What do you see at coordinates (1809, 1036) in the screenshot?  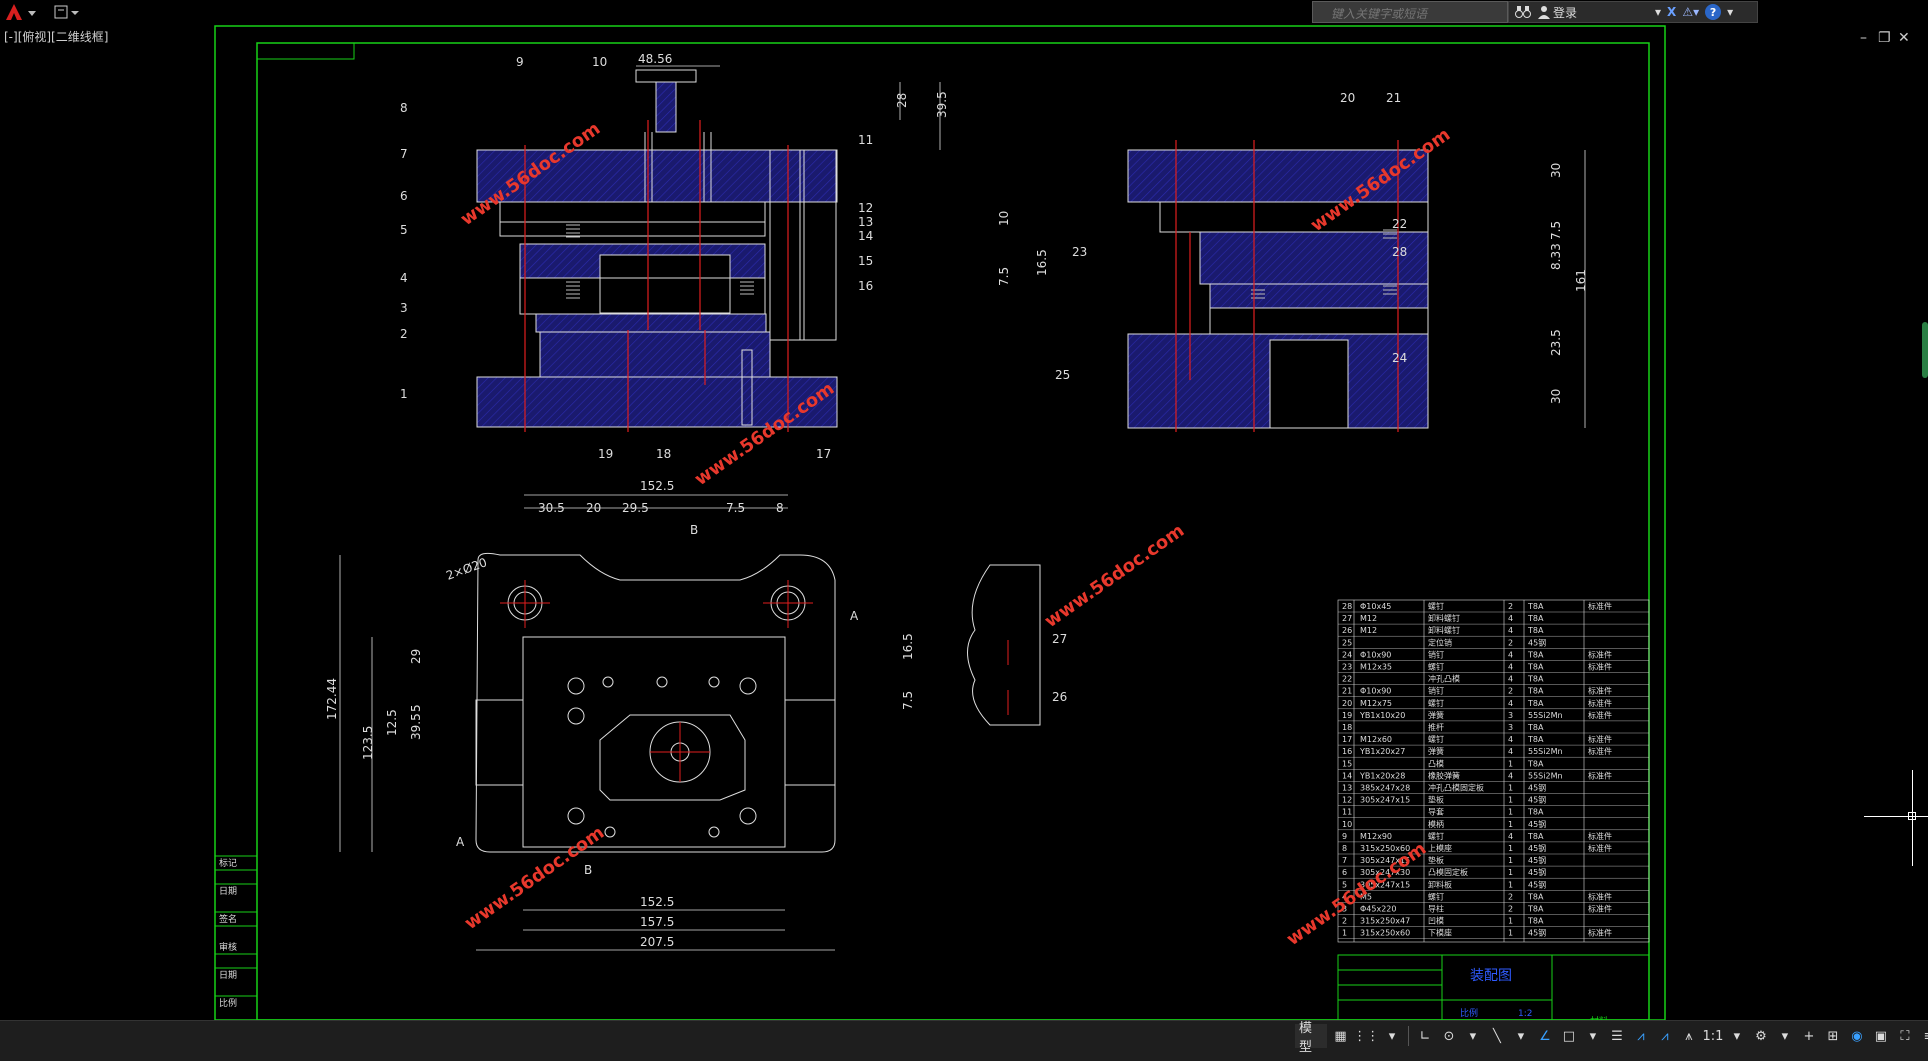 I see `add-scale-icon: +` at bounding box center [1809, 1036].